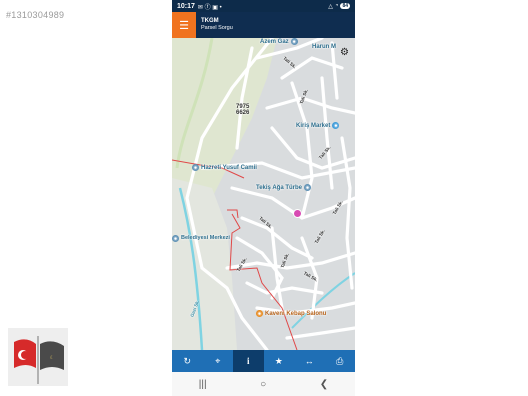 Image resolution: width=528 pixels, height=396 pixels. Describe the element at coordinates (195, 167) in the screenshot. I see `mosque-icon: ●` at that location.